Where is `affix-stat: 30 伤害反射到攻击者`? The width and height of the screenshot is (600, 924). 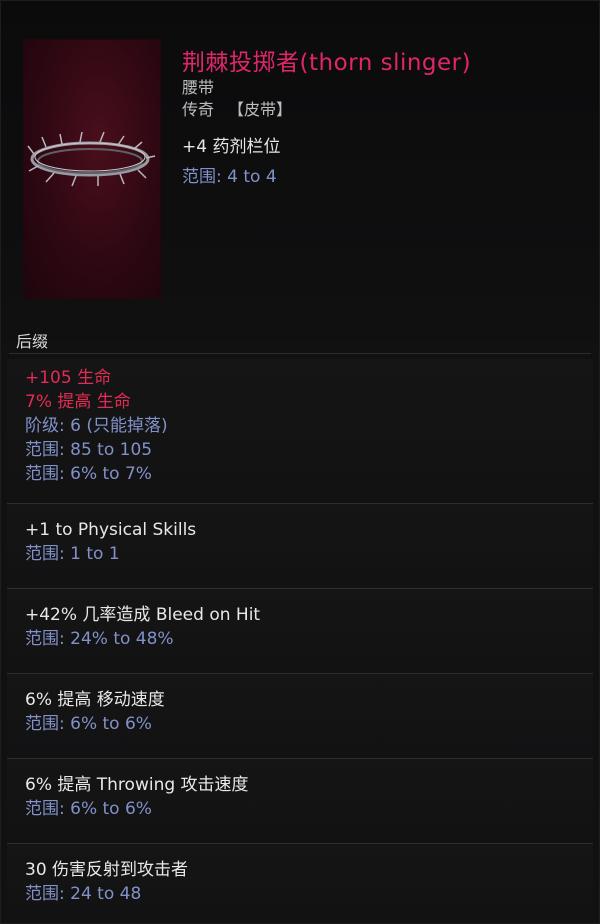 affix-stat: 30 伤害反射到攻击者 is located at coordinates (107, 870).